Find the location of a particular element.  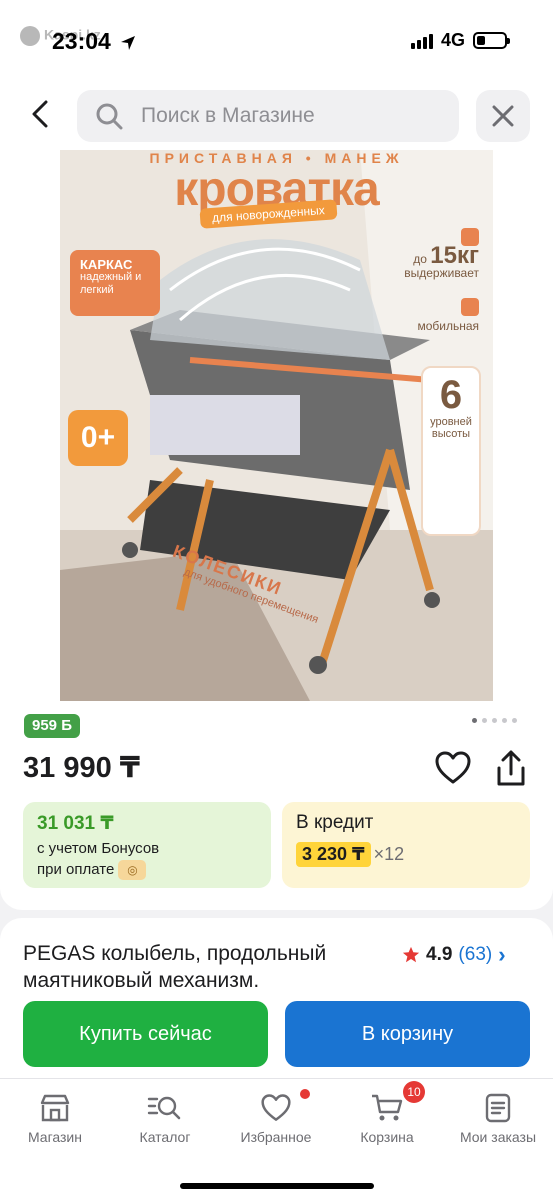

frame-badge-title: КАРКАС is located at coordinates (106, 264).